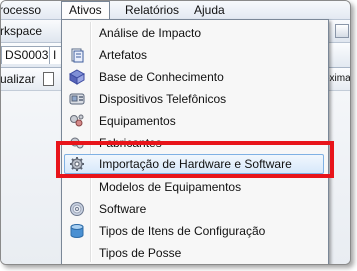  Describe the element at coordinates (123, 55) in the screenshot. I see `menu-item-label: Artefatos` at that location.